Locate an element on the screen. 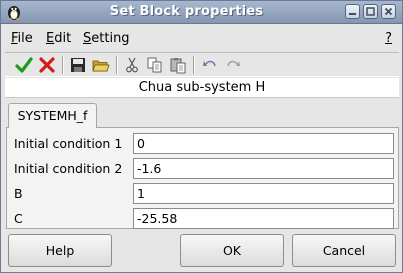 This screenshot has width=403, height=273. toolbar is located at coordinates (202, 64).